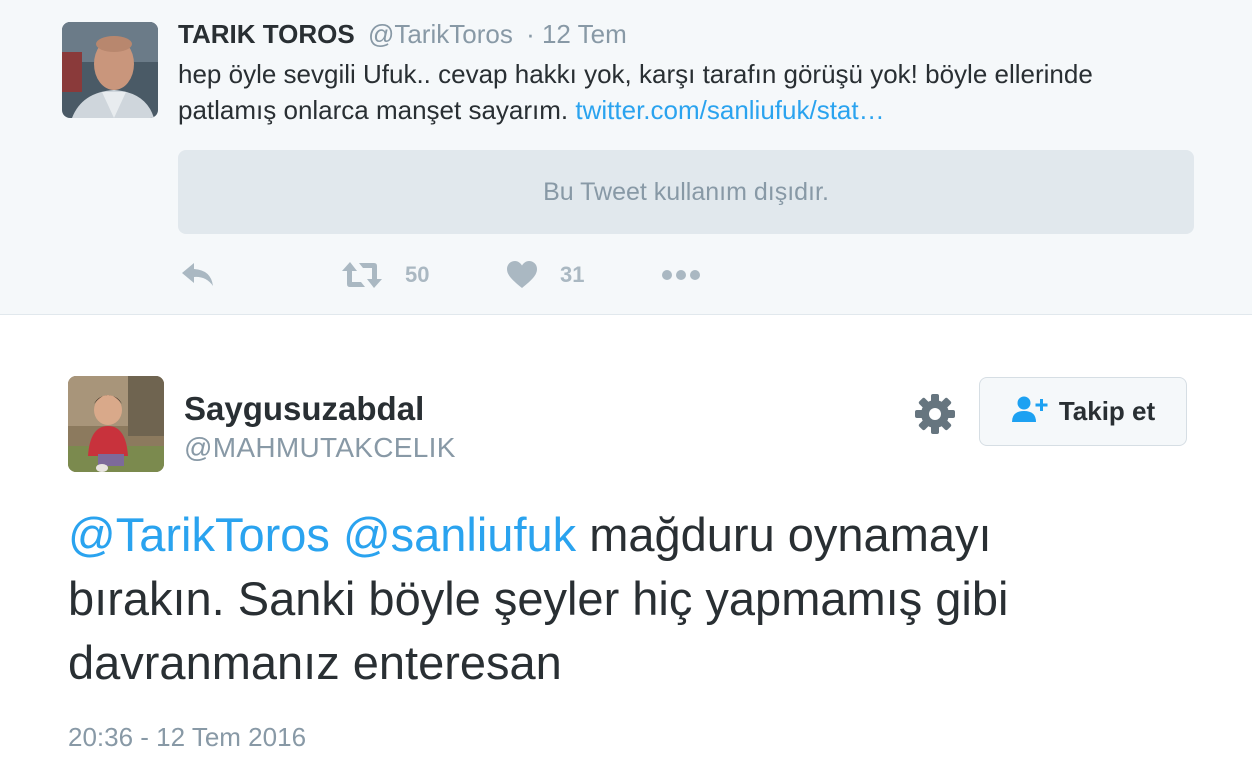 This screenshot has width=1252, height=778. I want to click on tweet-text-line: davranmanız enteresan, so click(315, 662).